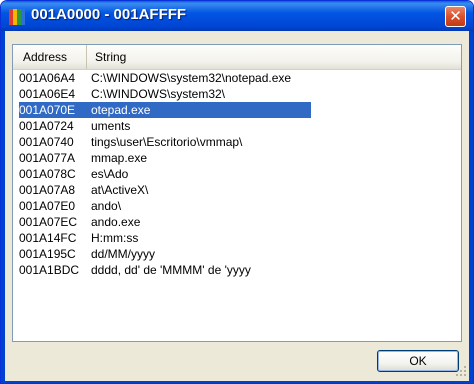 The width and height of the screenshot is (474, 384). I want to click on list-row: 001A07A8 at\ActiveX\, so click(237, 190).